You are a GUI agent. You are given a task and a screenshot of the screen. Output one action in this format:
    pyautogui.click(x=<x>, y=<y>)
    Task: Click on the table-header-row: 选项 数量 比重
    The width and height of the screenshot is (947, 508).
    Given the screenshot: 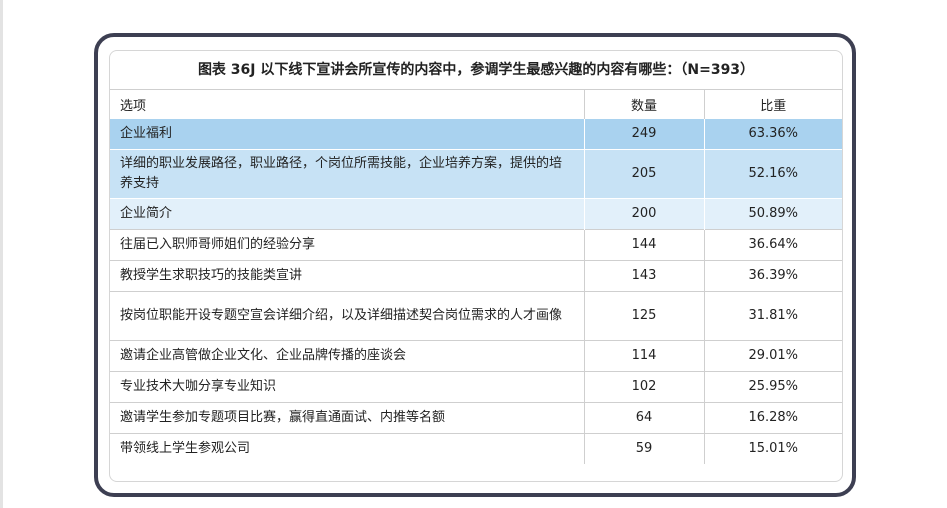 What is the action you would take?
    pyautogui.click(x=476, y=104)
    